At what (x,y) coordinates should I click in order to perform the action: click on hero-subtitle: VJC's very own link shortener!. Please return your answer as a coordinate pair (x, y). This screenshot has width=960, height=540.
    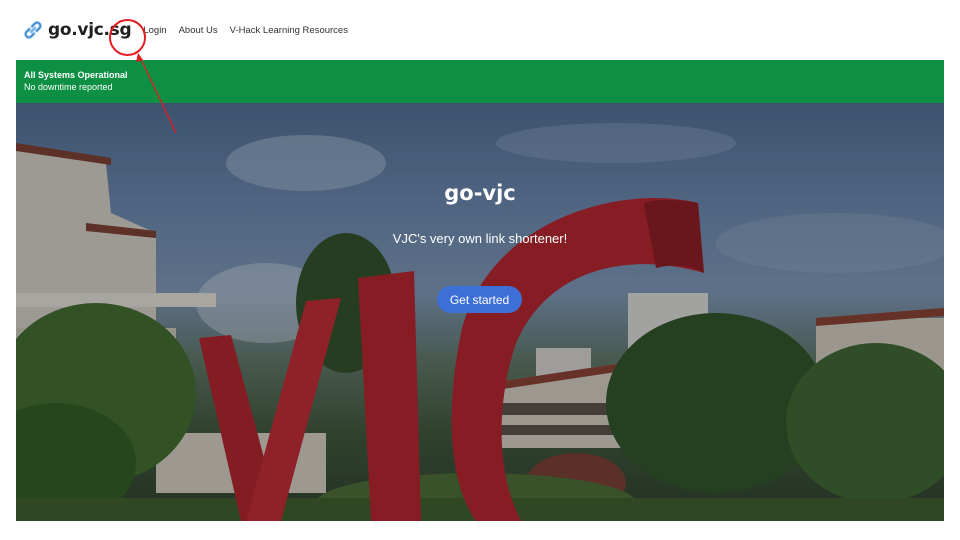
    Looking at the image, I should click on (480, 238).